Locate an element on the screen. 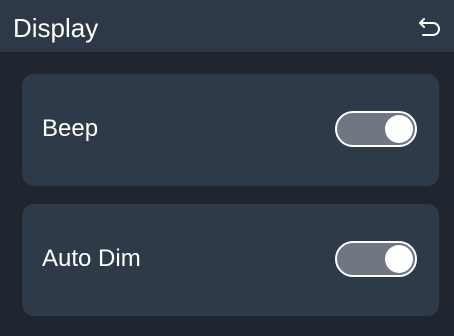 Image resolution: width=454 pixels, height=336 pixels. back-arrow-icon is located at coordinates (429, 27).